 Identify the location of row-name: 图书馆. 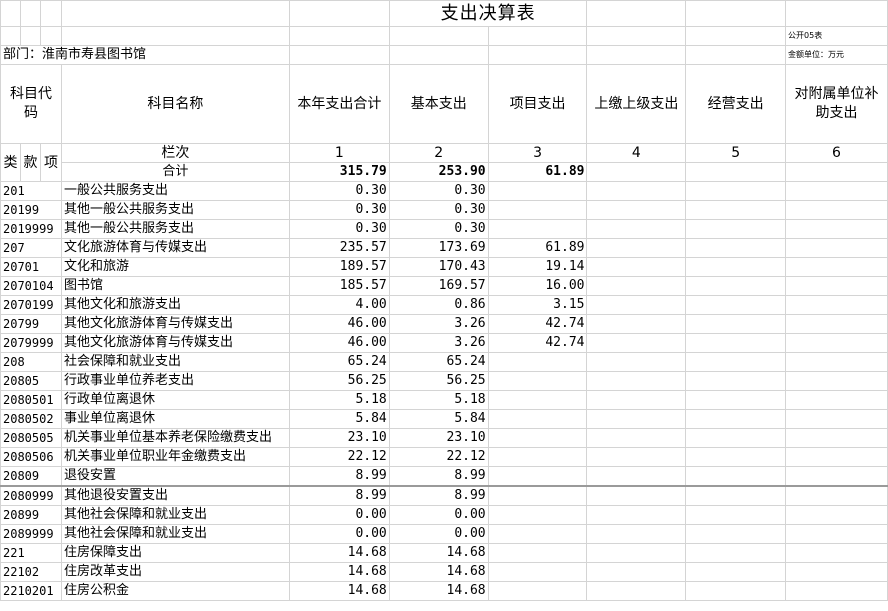
(175, 286).